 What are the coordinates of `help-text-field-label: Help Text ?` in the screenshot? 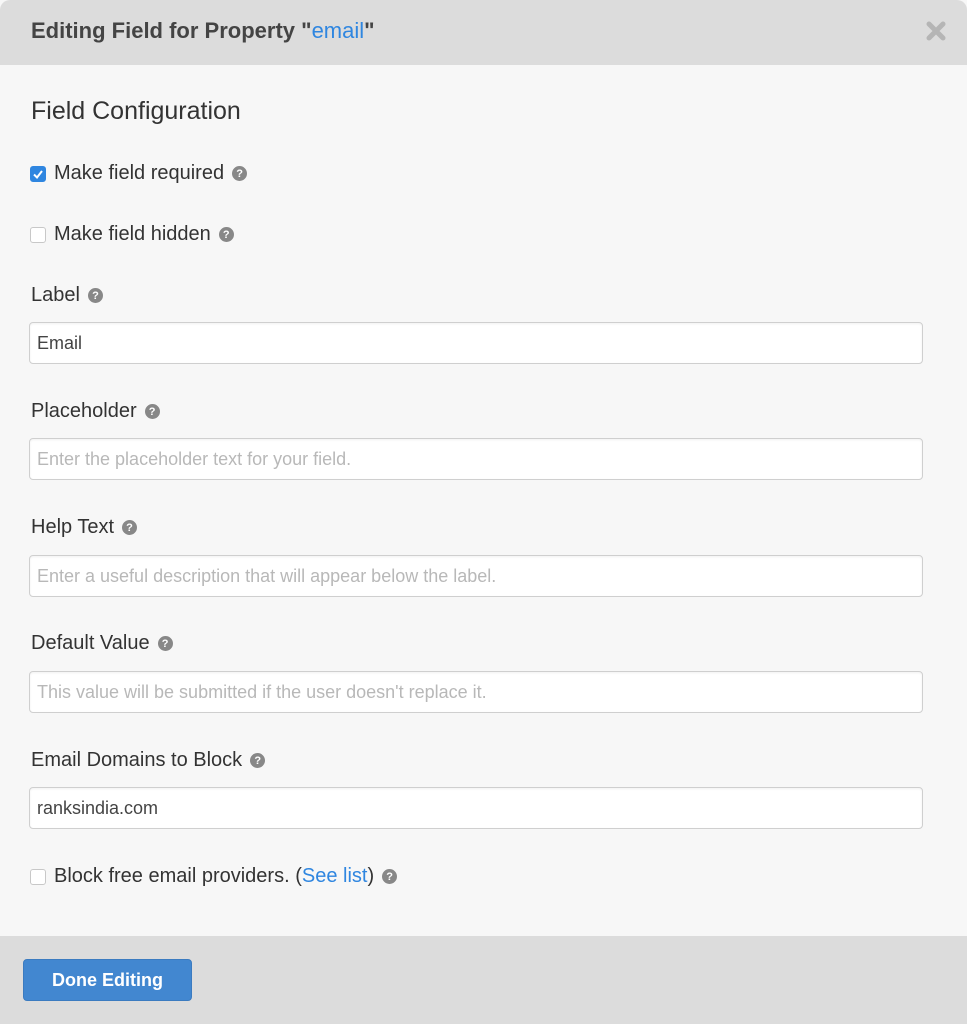 It's located at (84, 527).